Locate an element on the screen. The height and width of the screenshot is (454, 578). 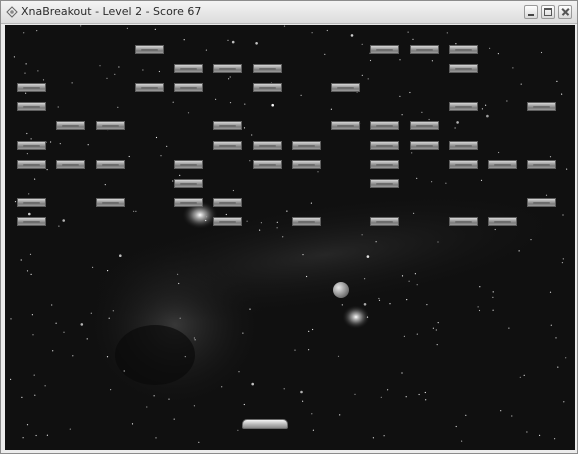
close-button is located at coordinates (565, 12).